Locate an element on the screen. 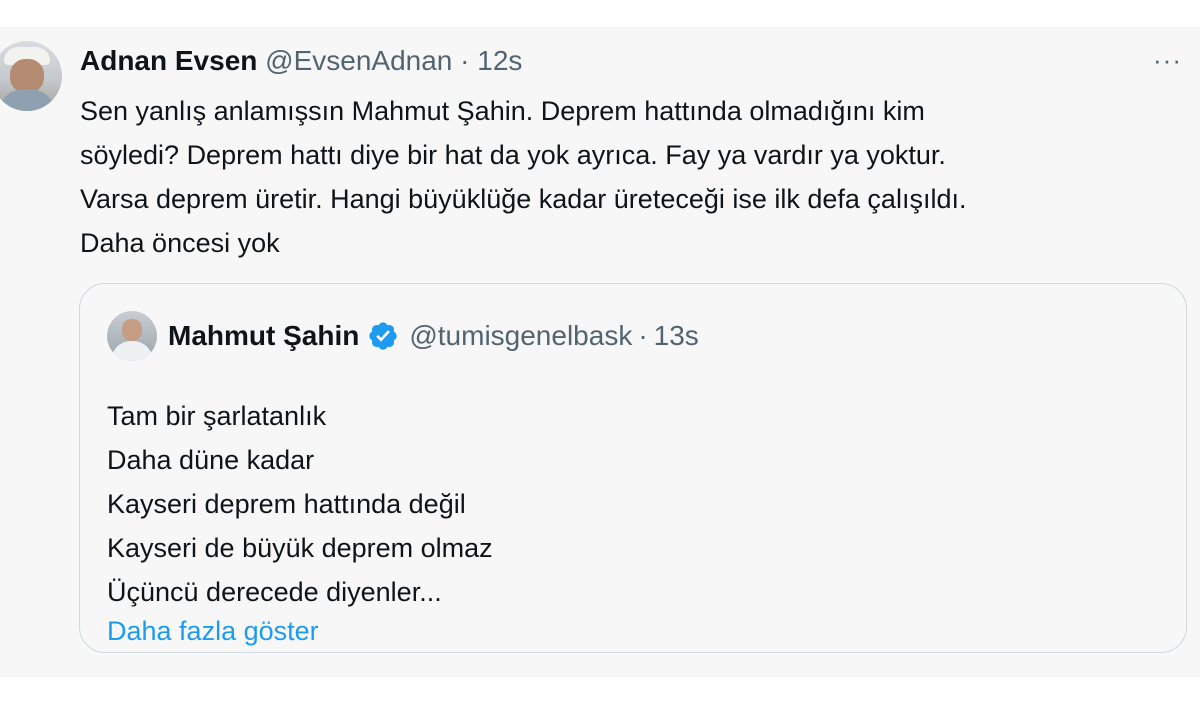 The height and width of the screenshot is (705, 1200). author-avatar is located at coordinates (31, 76).